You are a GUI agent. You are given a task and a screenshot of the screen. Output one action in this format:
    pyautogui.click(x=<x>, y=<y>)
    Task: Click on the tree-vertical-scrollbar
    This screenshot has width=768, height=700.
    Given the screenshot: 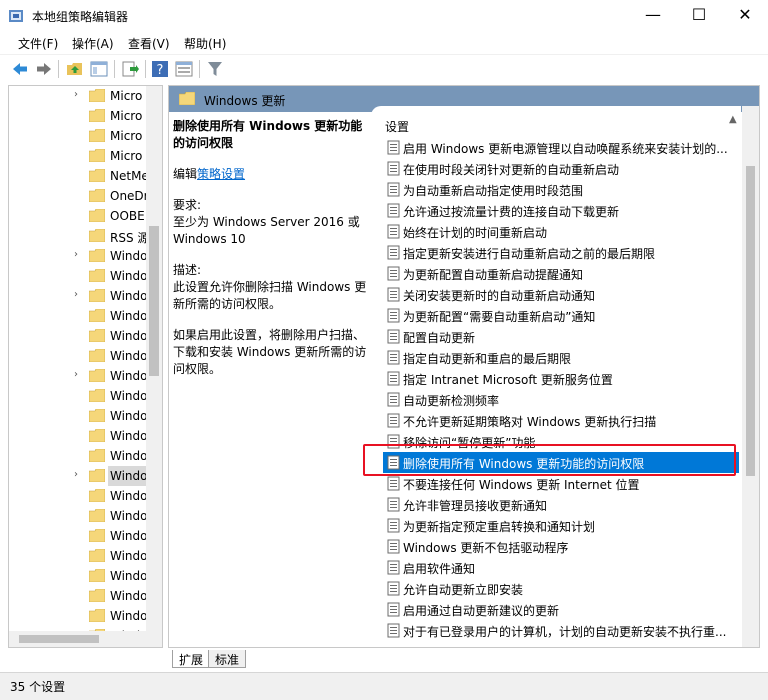 What is the action you would take?
    pyautogui.click(x=154, y=366)
    